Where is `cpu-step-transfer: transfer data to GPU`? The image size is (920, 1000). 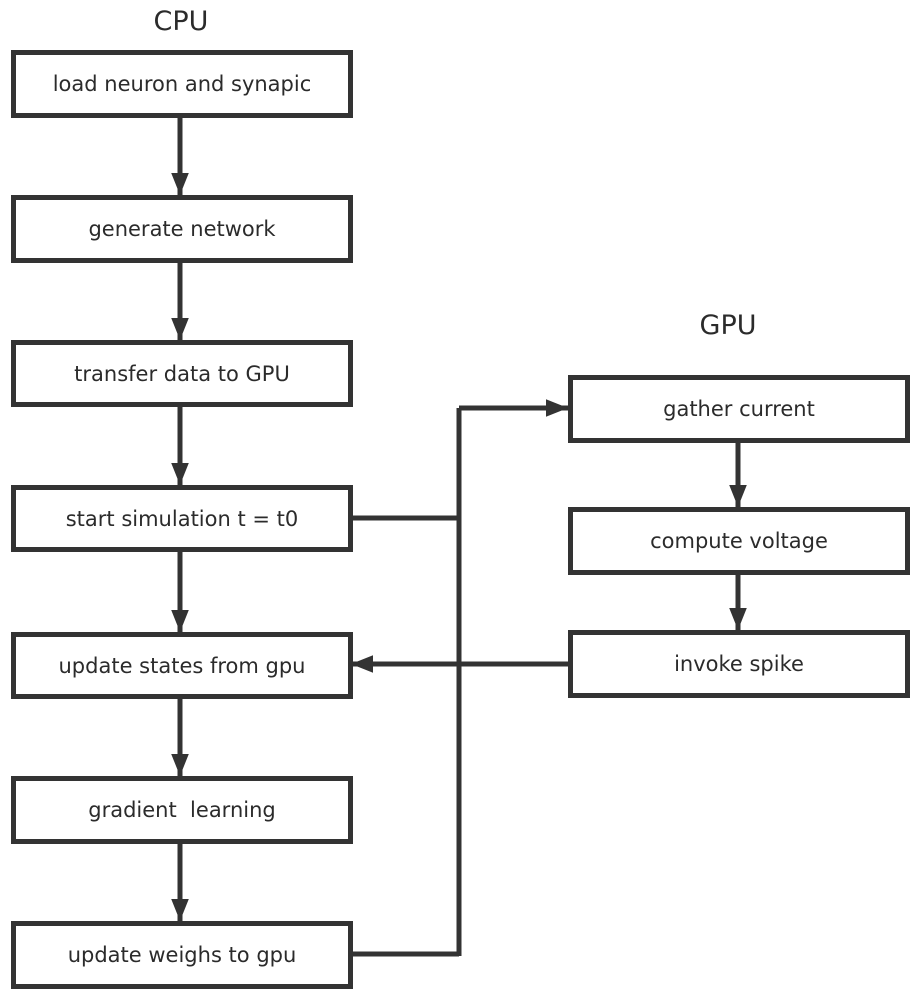
cpu-step-transfer: transfer data to GPU is located at coordinates (182, 373).